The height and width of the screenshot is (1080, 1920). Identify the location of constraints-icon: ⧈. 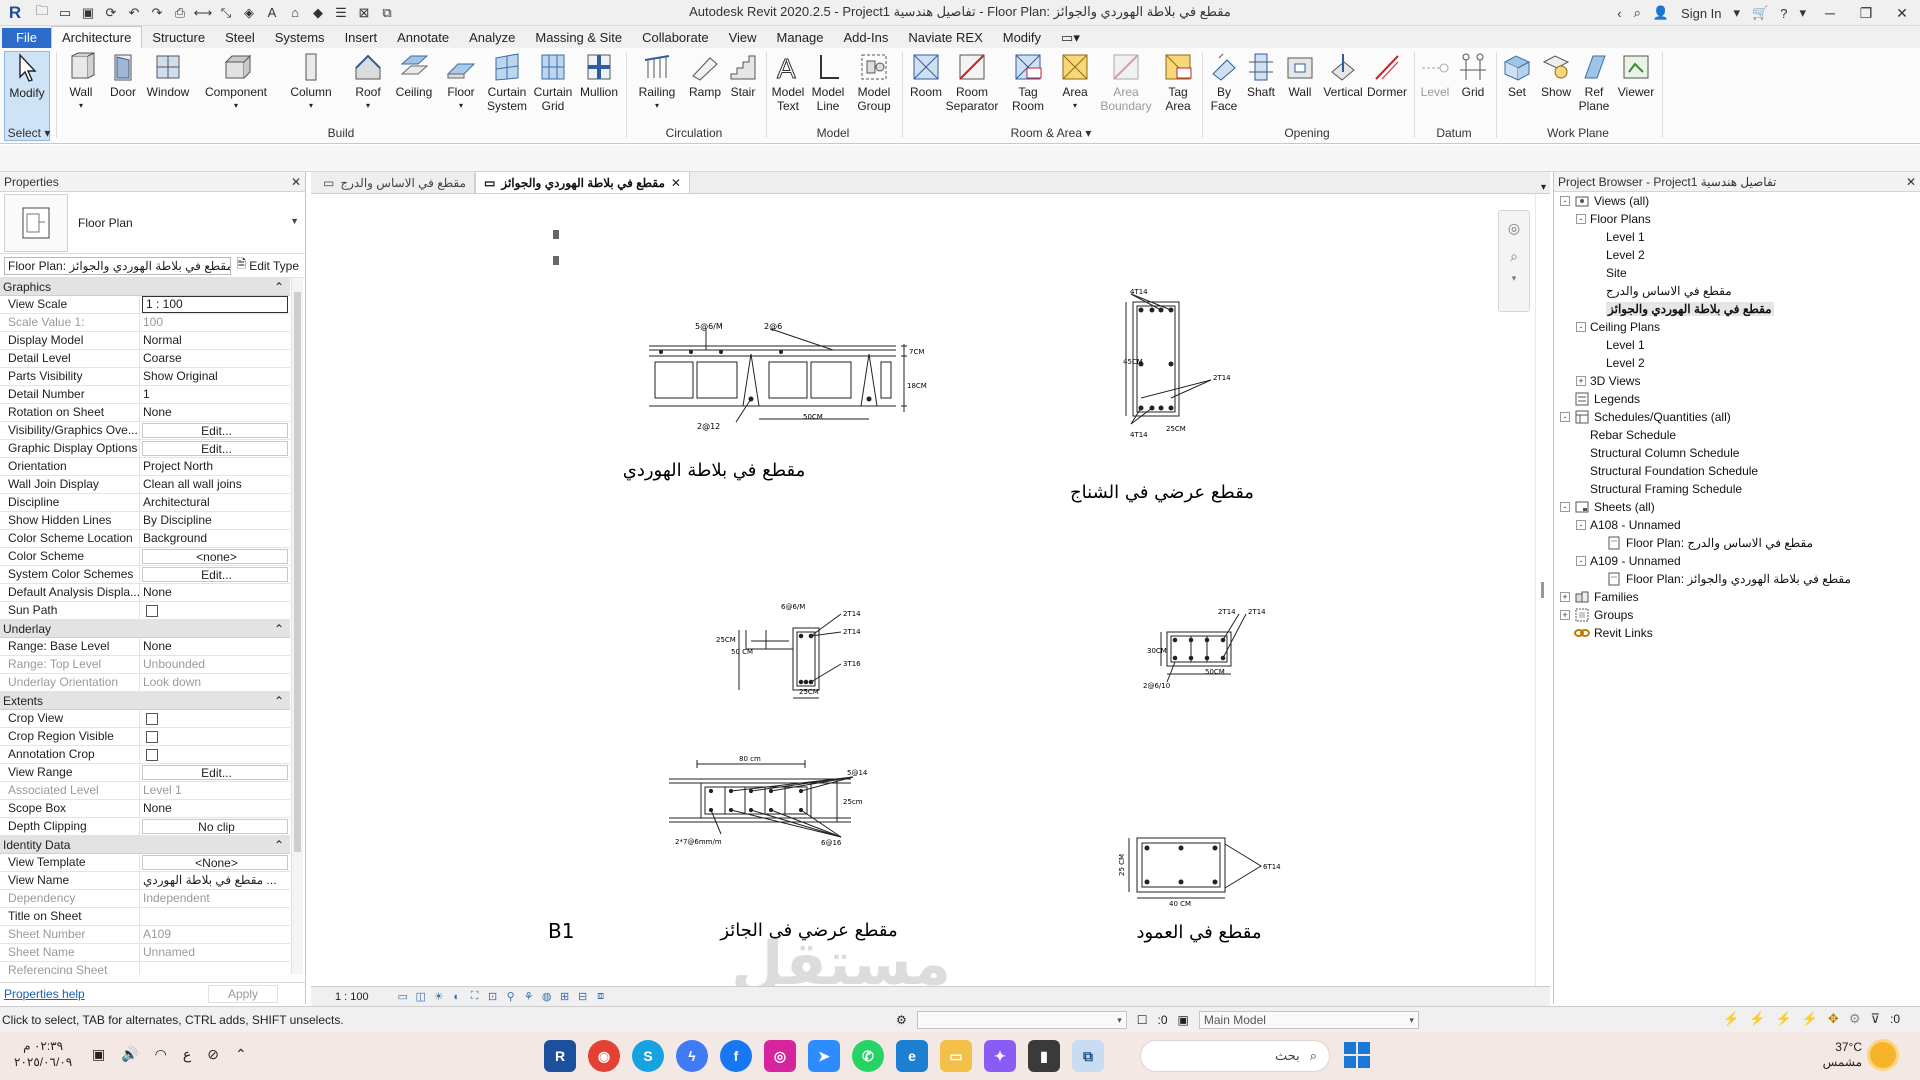
(601, 997).